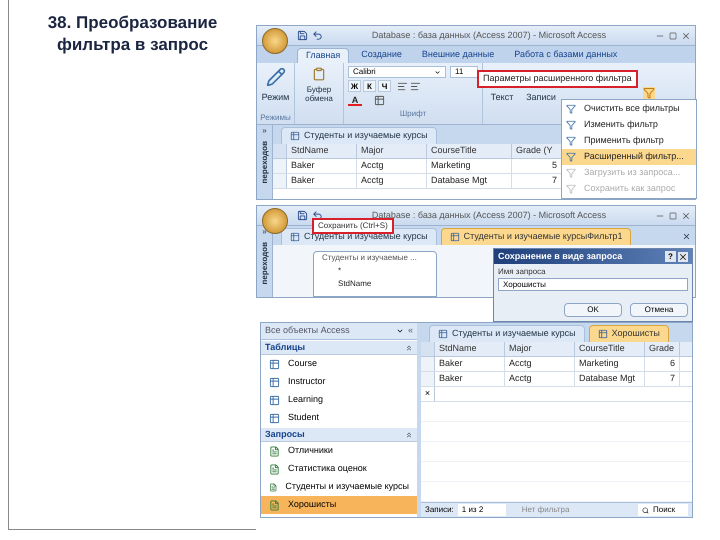  I want to click on format-button: Ч, so click(384, 86).